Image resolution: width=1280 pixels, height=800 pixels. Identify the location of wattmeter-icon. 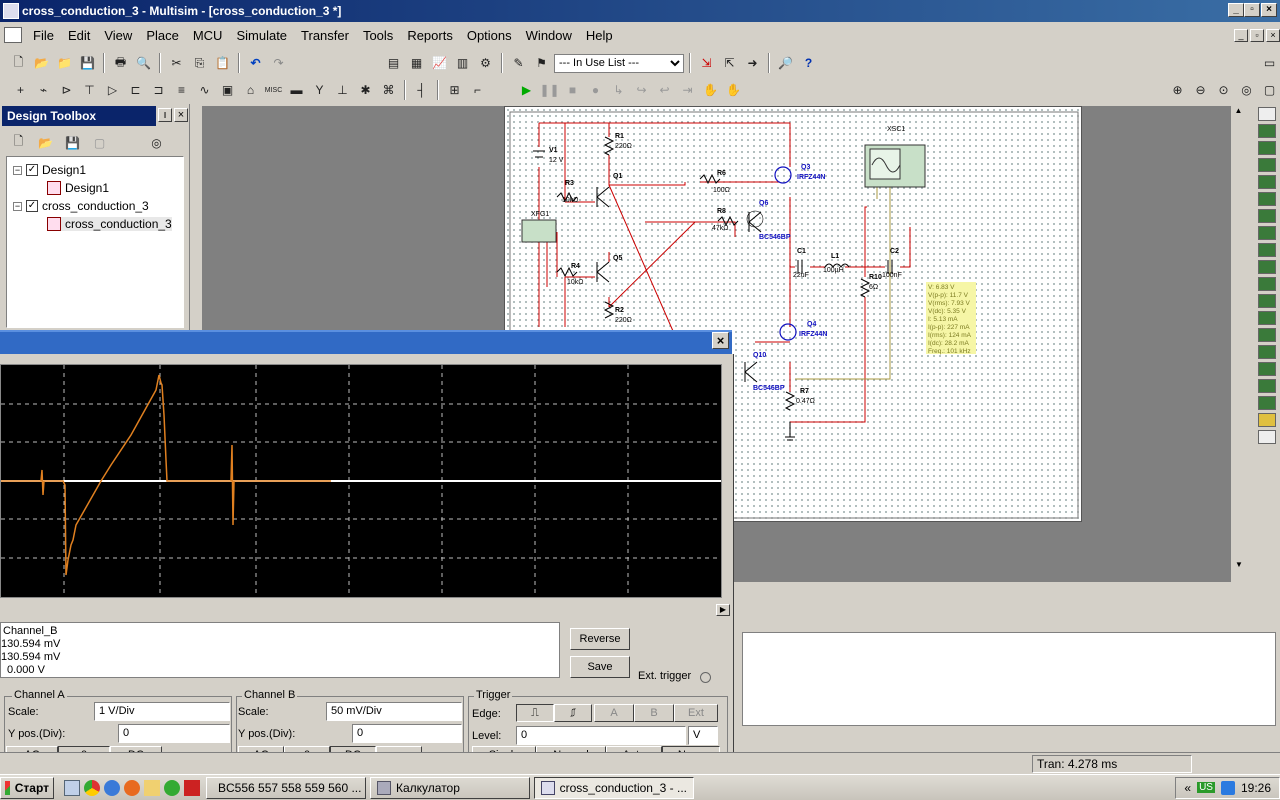
(1267, 148).